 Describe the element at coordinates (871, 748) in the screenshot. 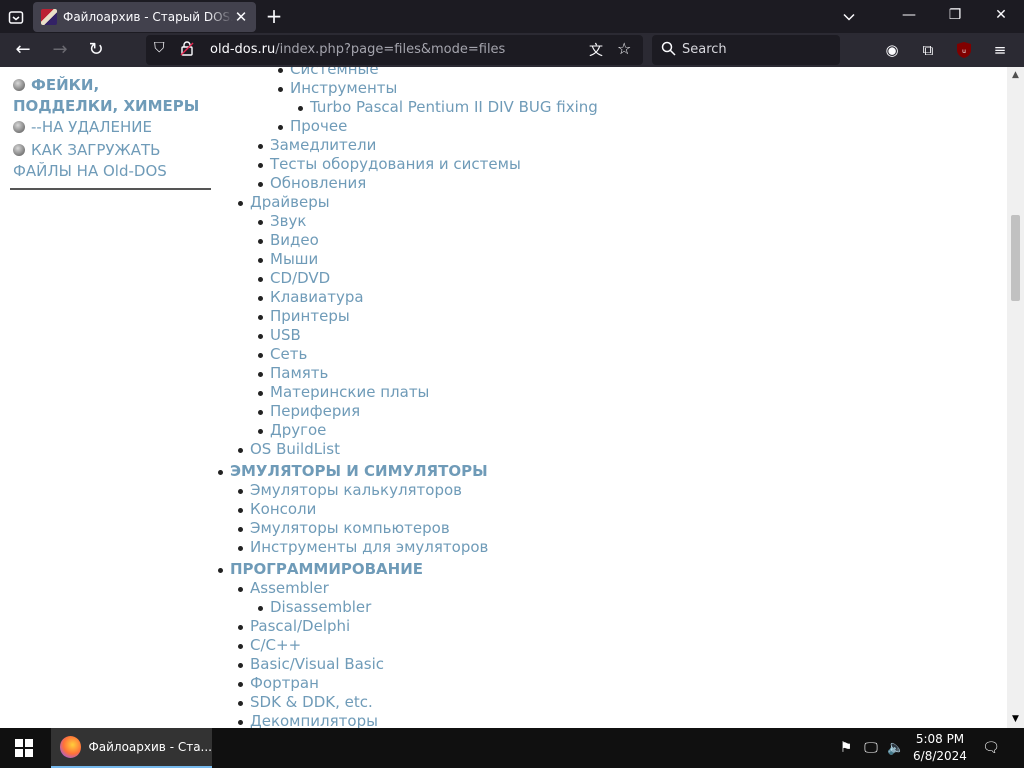

I see `network-tray-icon: 🖵` at that location.